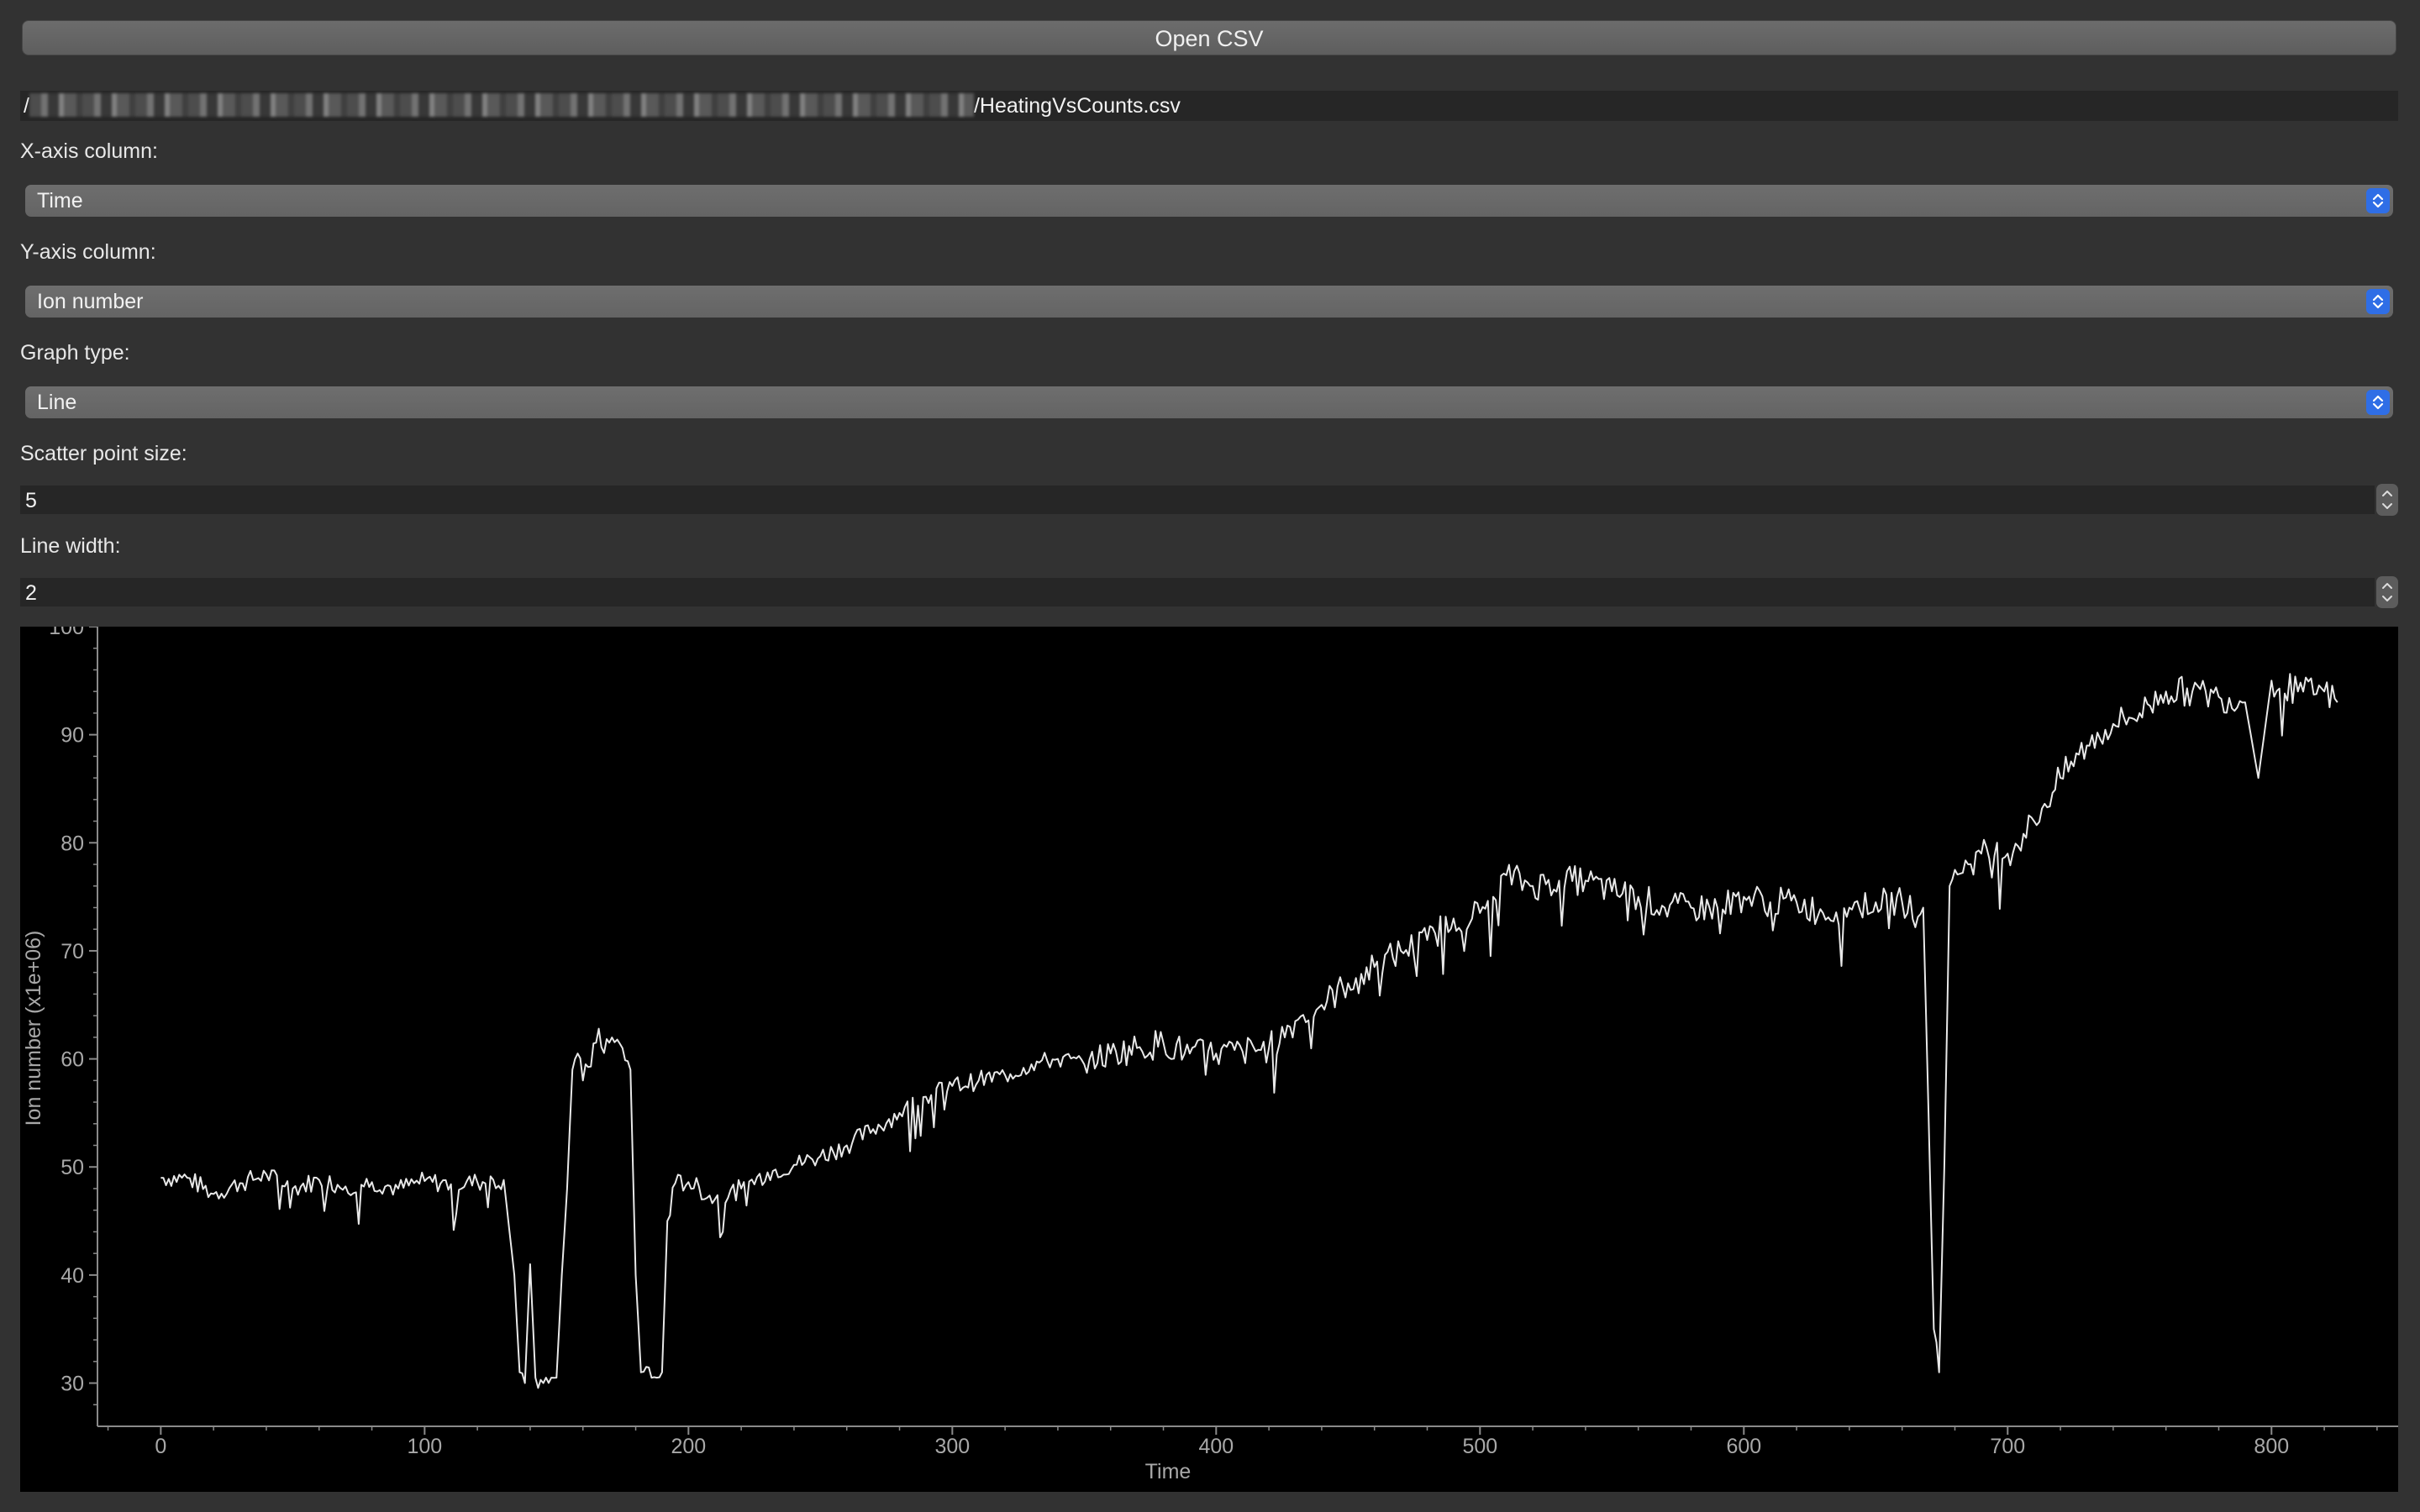  Describe the element at coordinates (72, 1167) in the screenshot. I see `y-tick-label: 50` at that location.